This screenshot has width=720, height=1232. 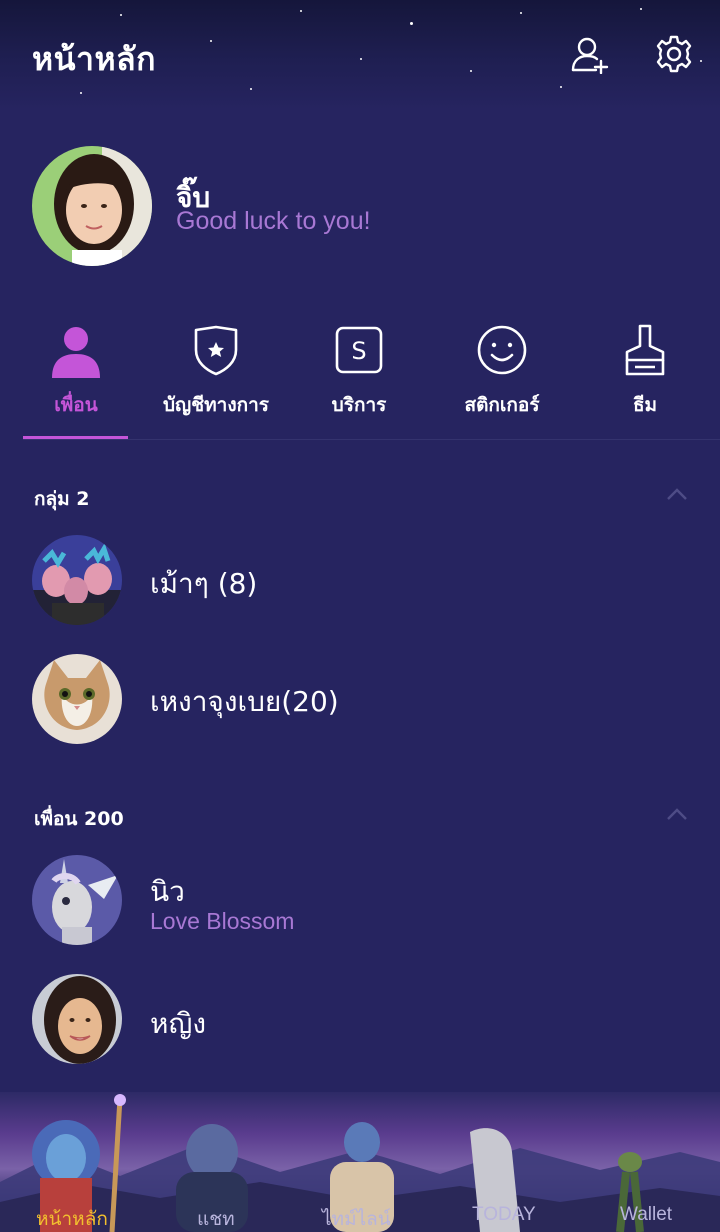 What do you see at coordinates (216, 1218) in the screenshot?
I see `nav-chats: แชท` at bounding box center [216, 1218].